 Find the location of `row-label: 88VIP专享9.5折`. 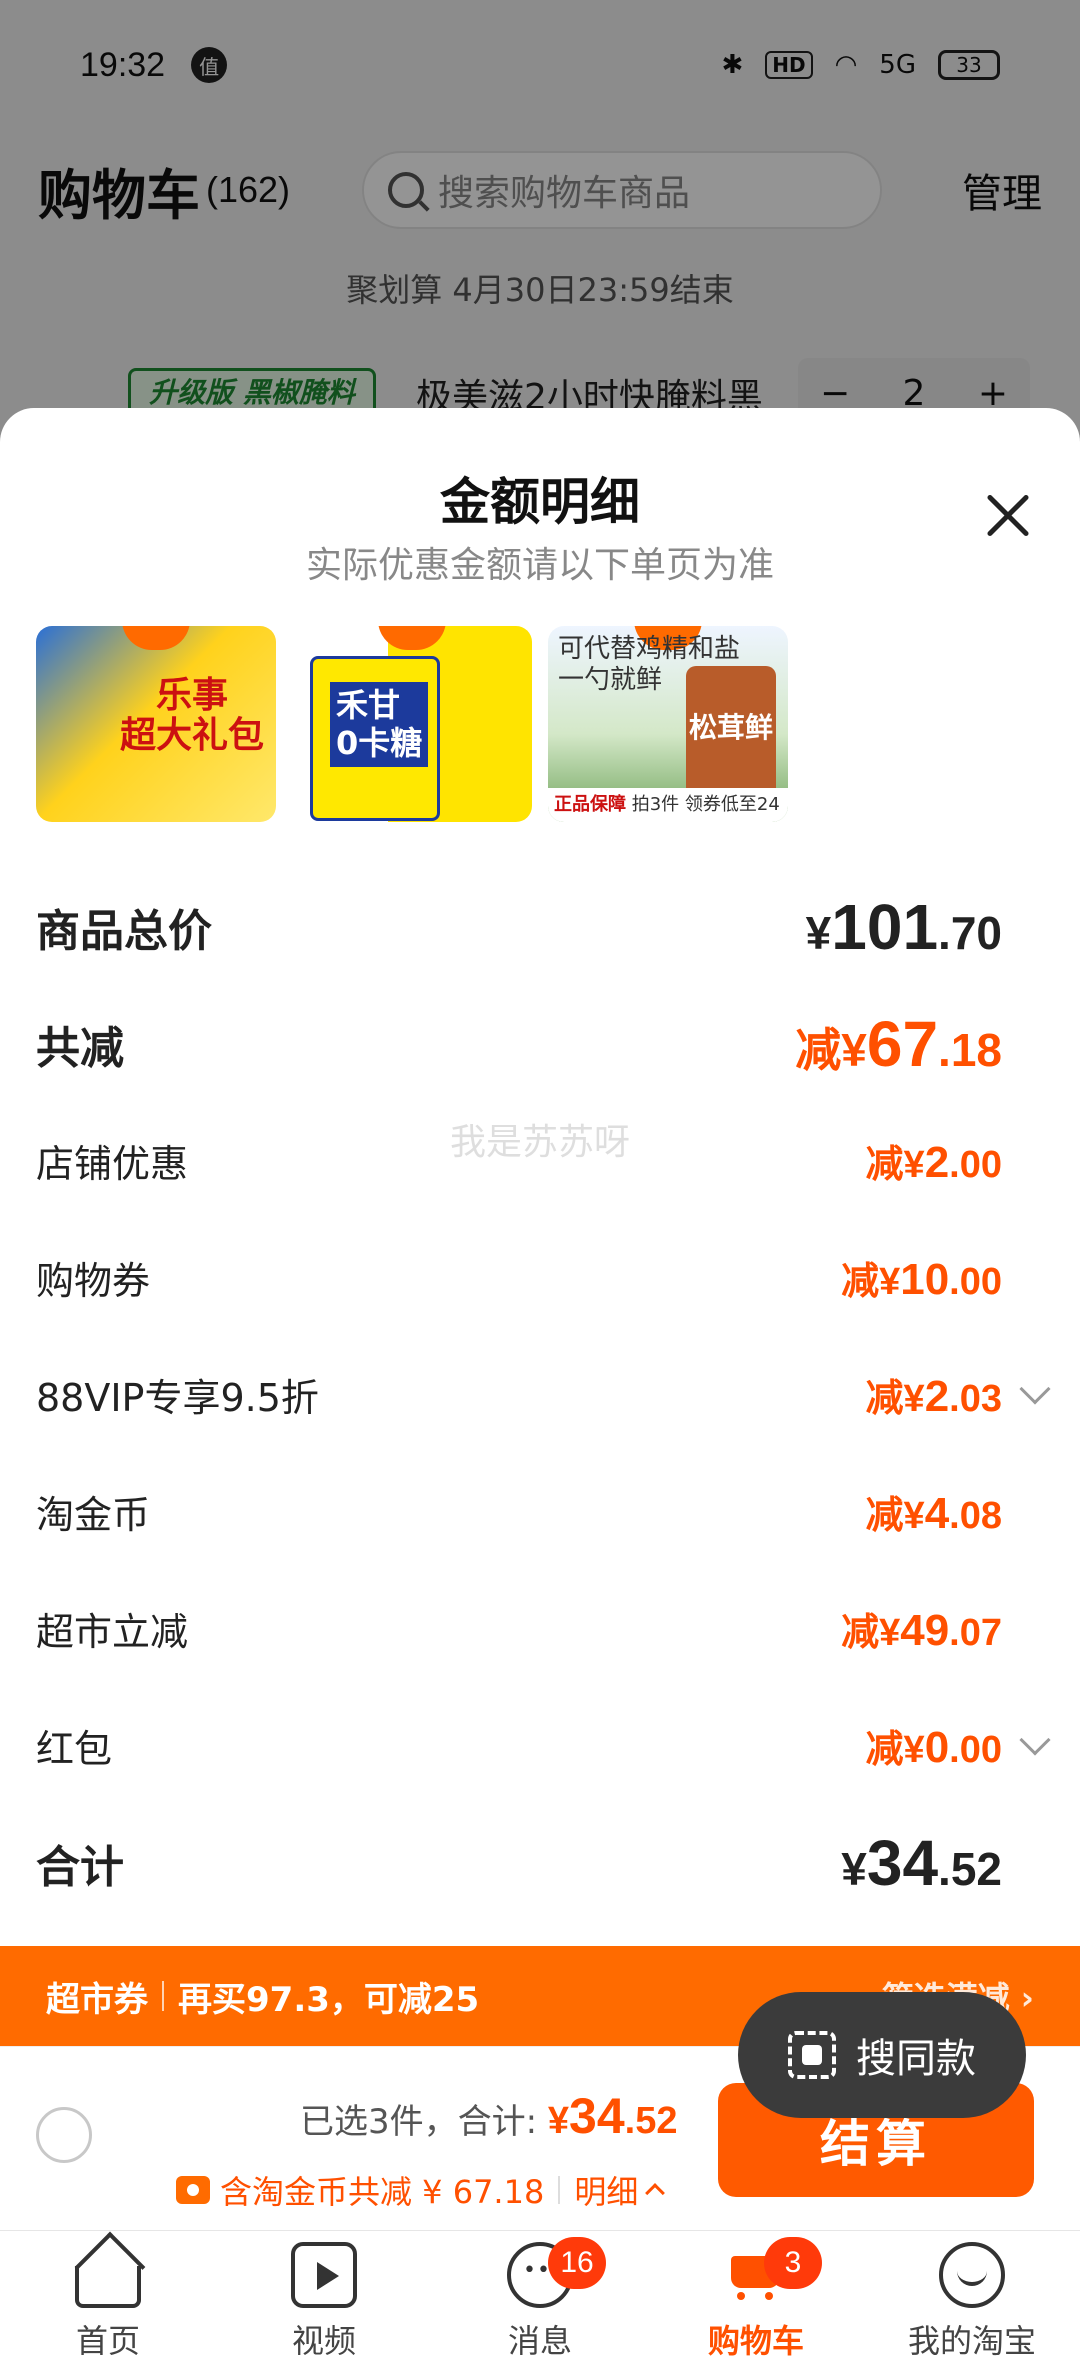

row-label: 88VIP专享9.5折 is located at coordinates (177, 1398).